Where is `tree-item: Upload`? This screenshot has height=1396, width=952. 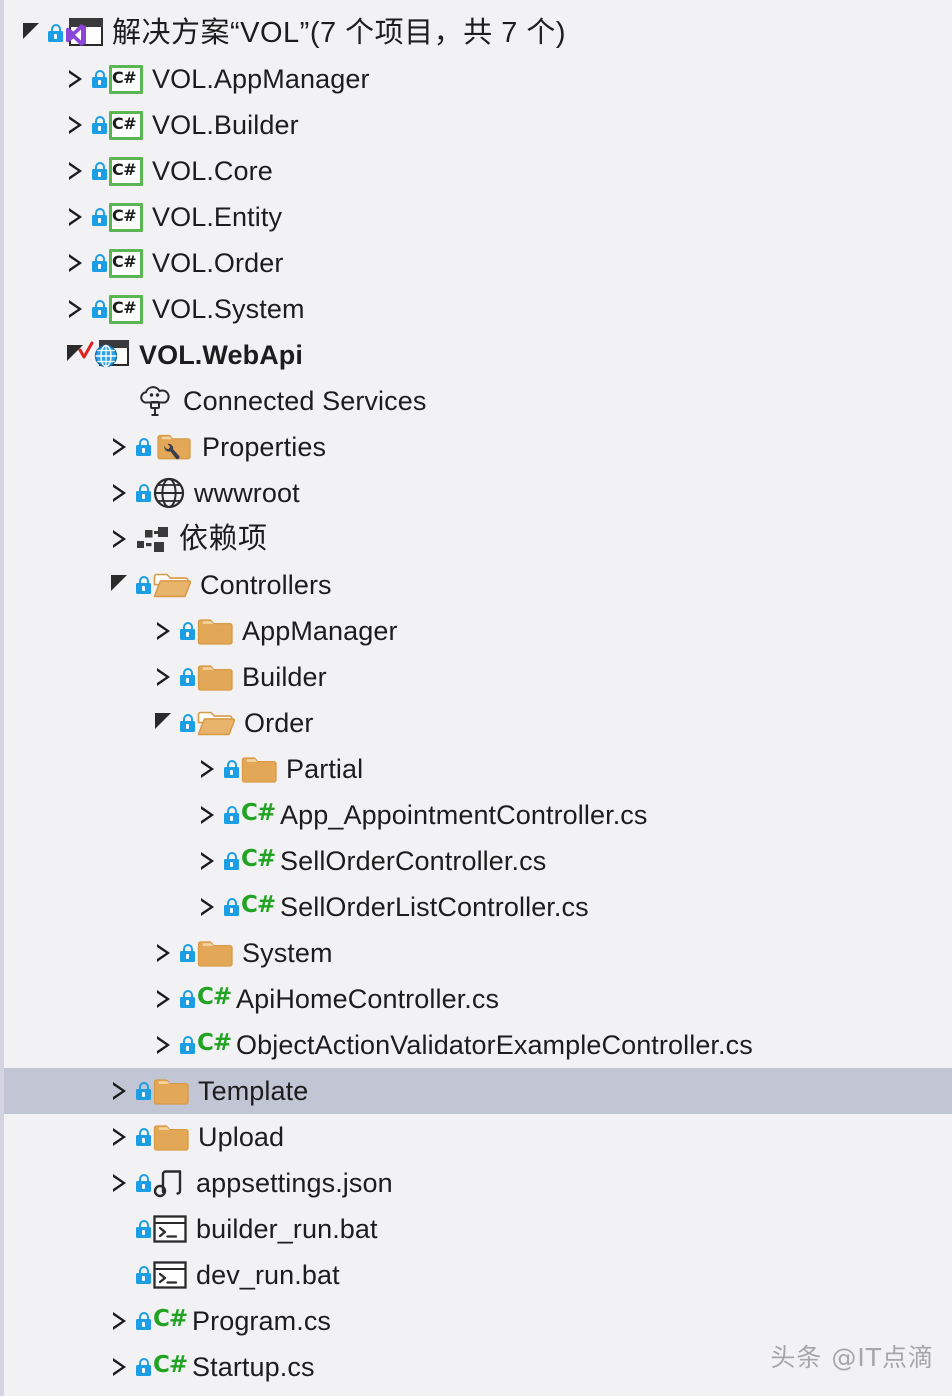 tree-item: Upload is located at coordinates (478, 1137).